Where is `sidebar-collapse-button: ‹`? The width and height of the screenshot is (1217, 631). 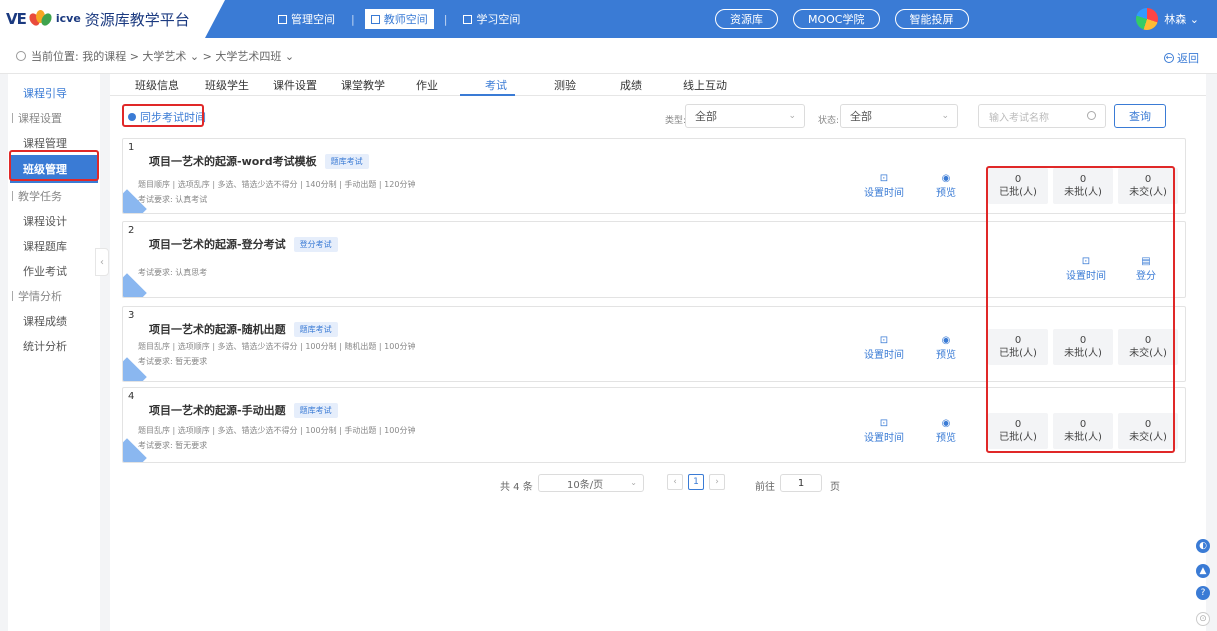
sidebar-collapse-button: ‹ is located at coordinates (102, 262).